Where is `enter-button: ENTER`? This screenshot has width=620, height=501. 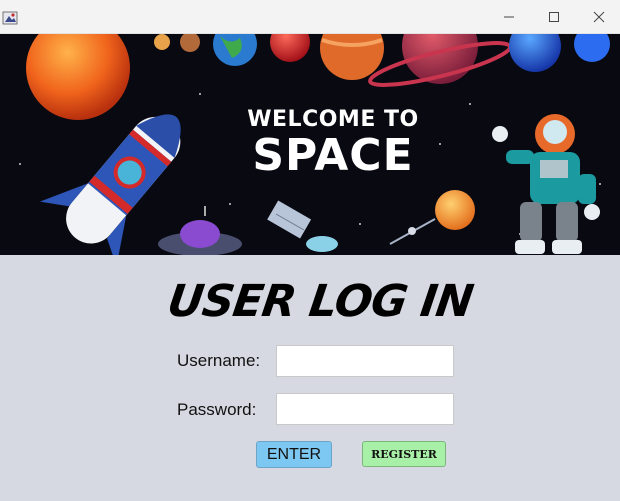 enter-button: ENTER is located at coordinates (294, 454).